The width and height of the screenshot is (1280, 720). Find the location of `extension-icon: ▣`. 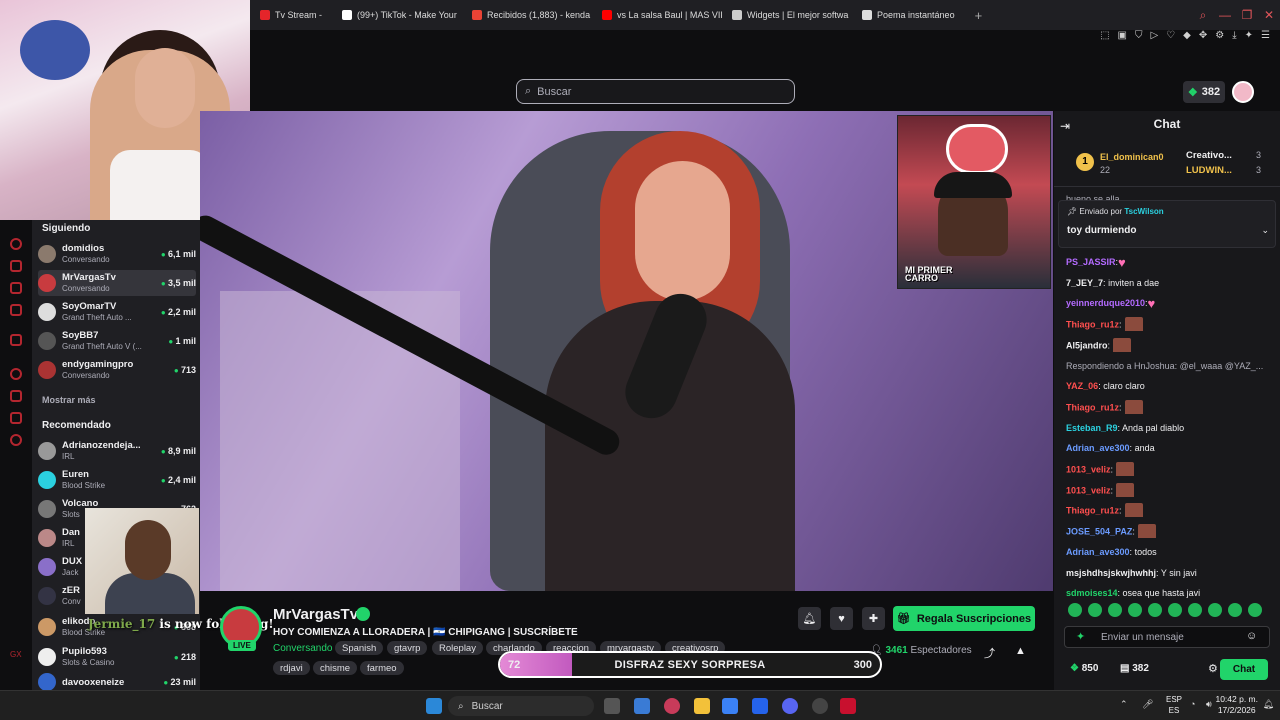

extension-icon: ▣ is located at coordinates (1122, 35).